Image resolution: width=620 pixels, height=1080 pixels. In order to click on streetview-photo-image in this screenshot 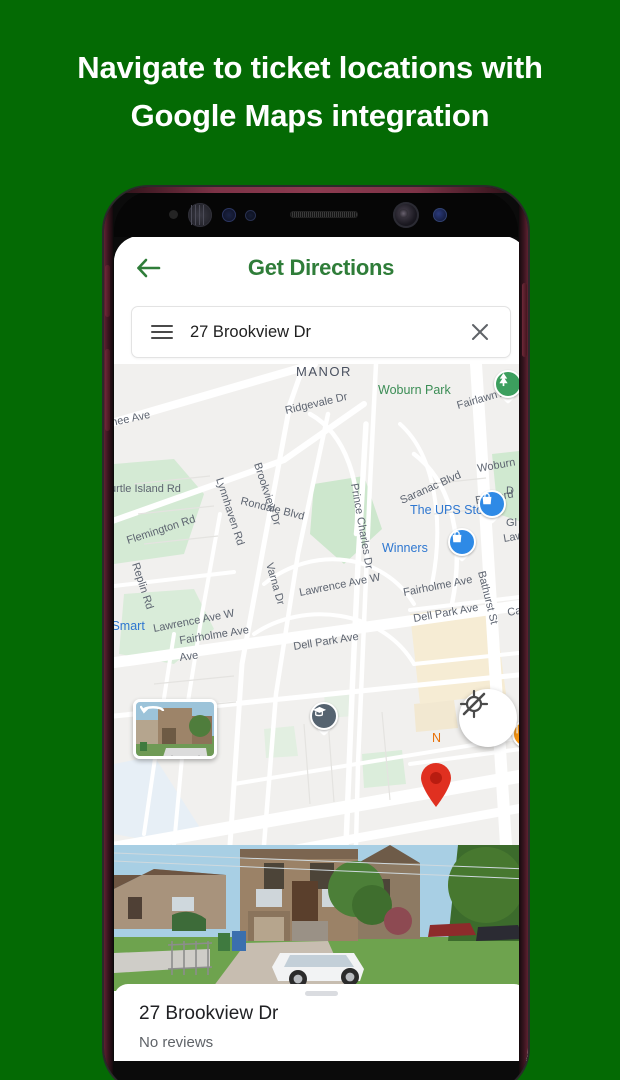, I will do `click(321, 918)`.